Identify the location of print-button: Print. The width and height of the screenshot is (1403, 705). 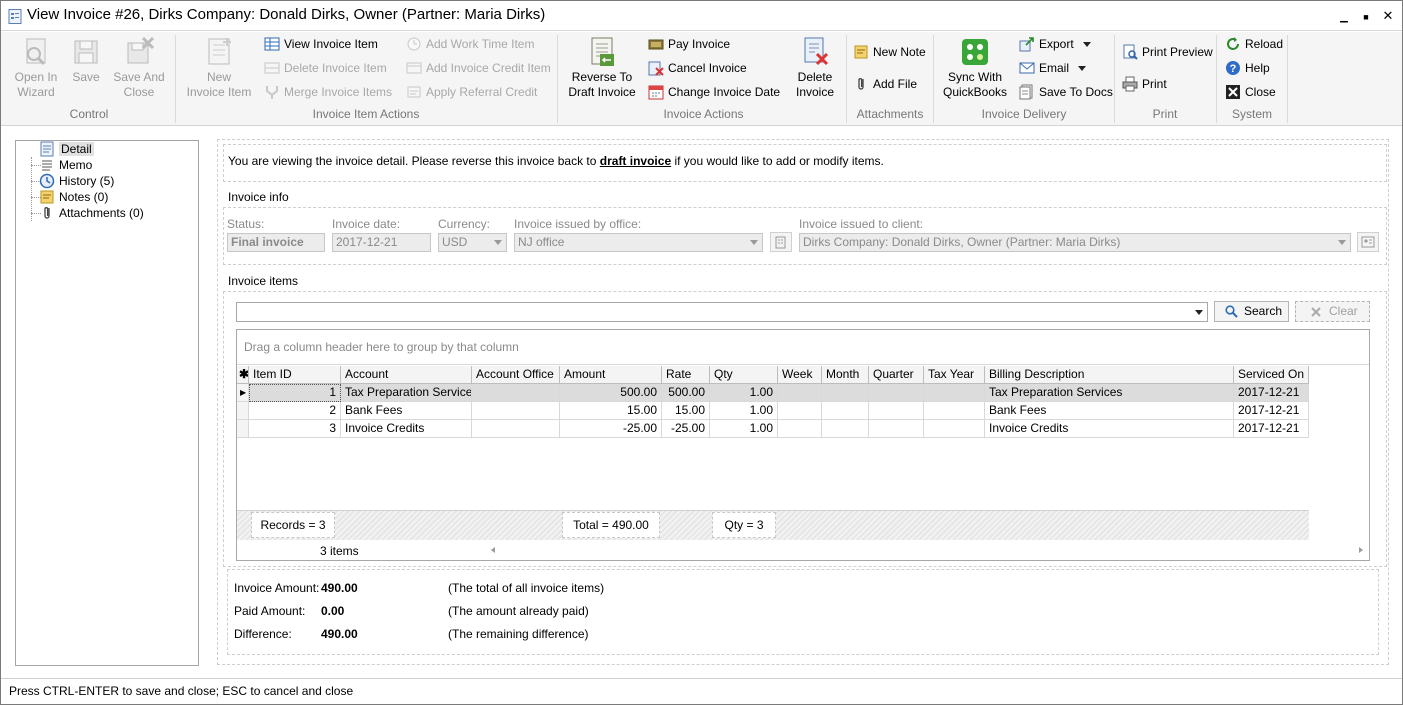
(1144, 84).